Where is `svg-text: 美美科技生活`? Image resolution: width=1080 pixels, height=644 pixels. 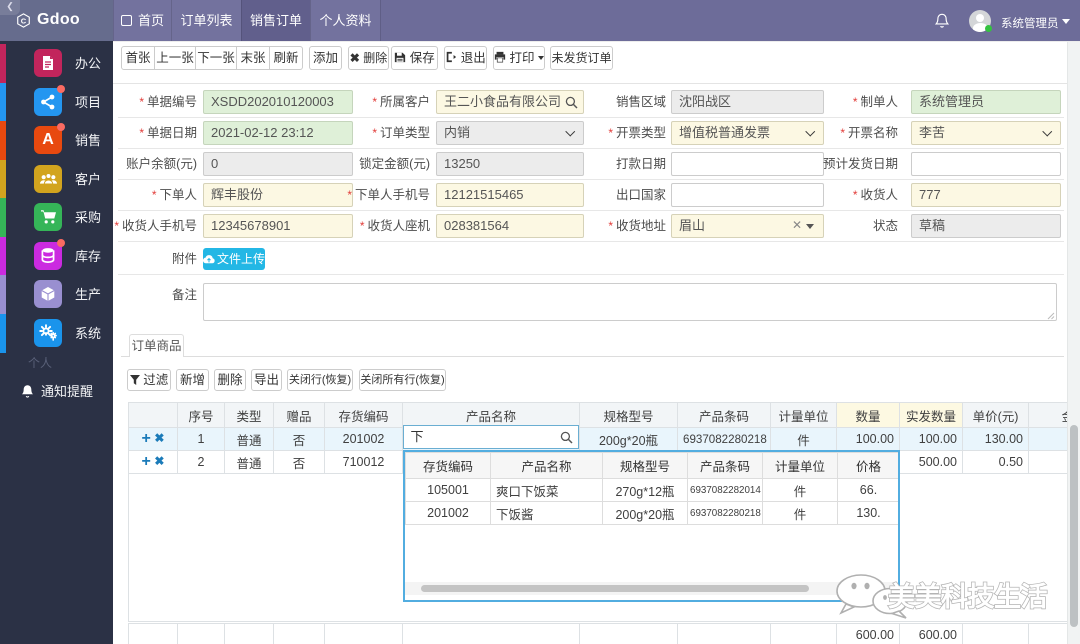 svg-text: 美美科技生活 is located at coordinates (967, 596).